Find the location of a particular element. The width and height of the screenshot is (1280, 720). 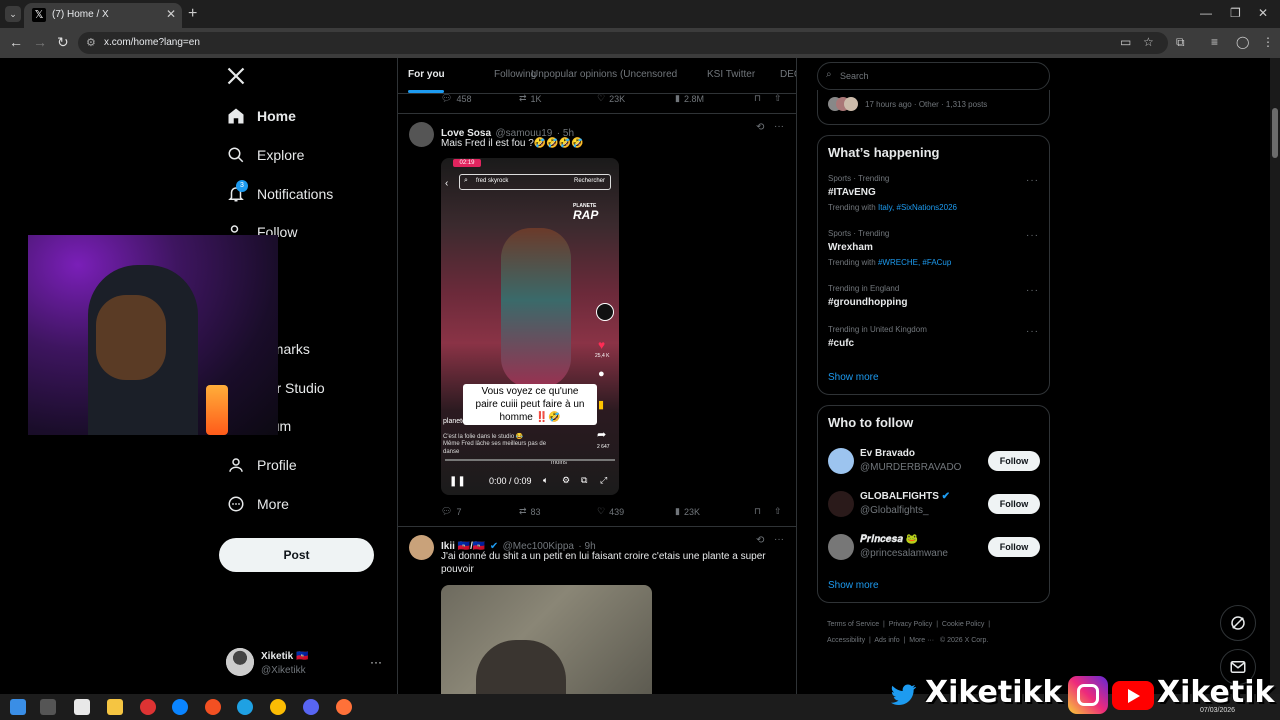

fullscreen-icon: ⤢ is located at coordinates (603, 480).